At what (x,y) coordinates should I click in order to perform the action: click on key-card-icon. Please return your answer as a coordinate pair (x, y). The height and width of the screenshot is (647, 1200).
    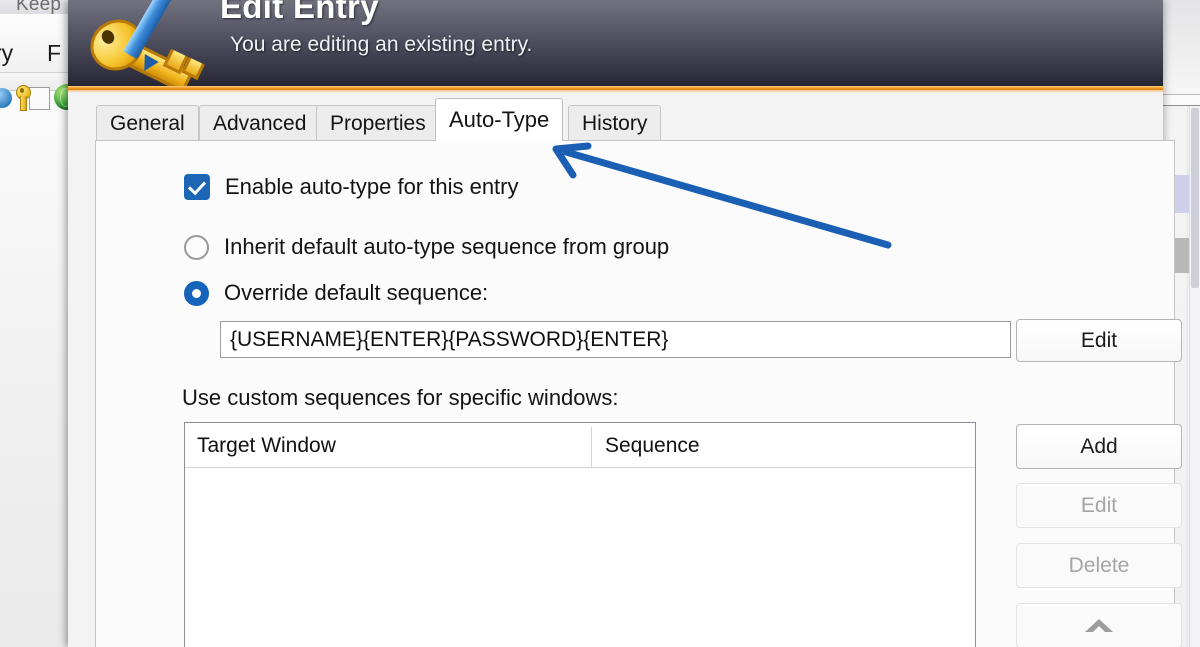
    Looking at the image, I should click on (32, 98).